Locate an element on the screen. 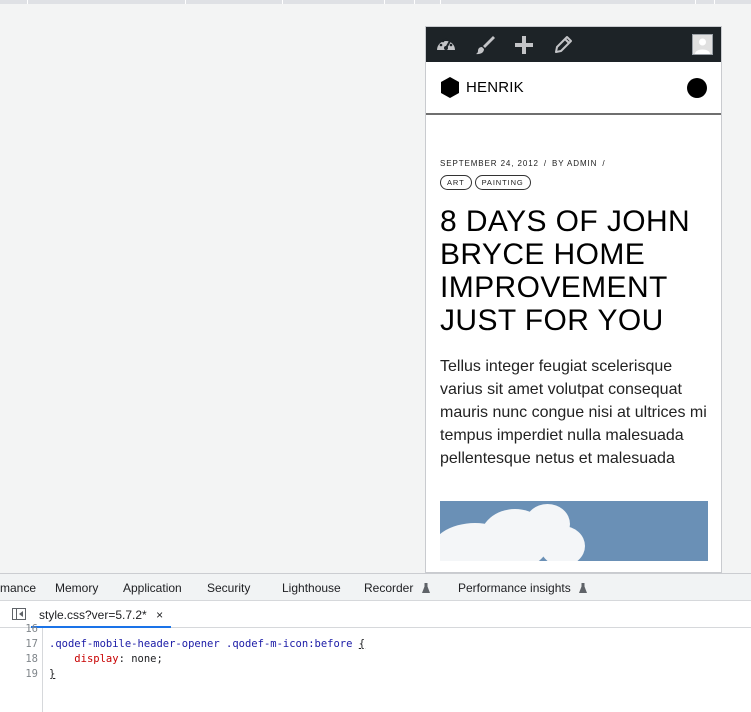 The width and height of the screenshot is (751, 712). close-brace: } is located at coordinates (52, 674).